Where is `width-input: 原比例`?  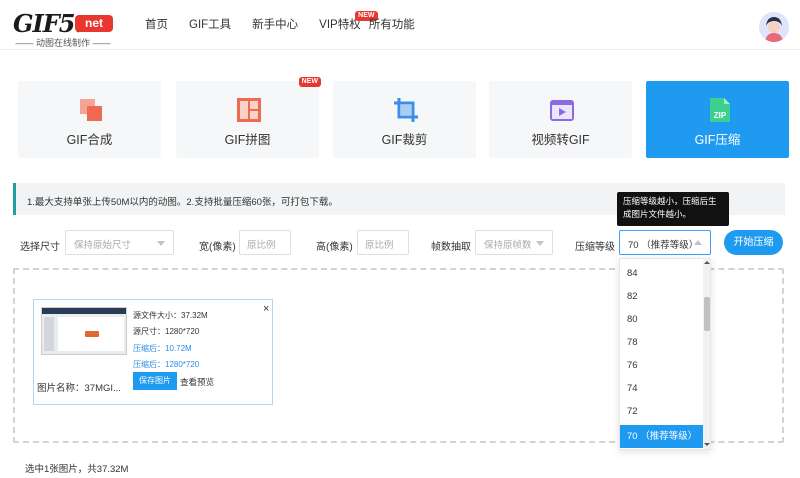
width-input: 原比例 is located at coordinates (265, 242).